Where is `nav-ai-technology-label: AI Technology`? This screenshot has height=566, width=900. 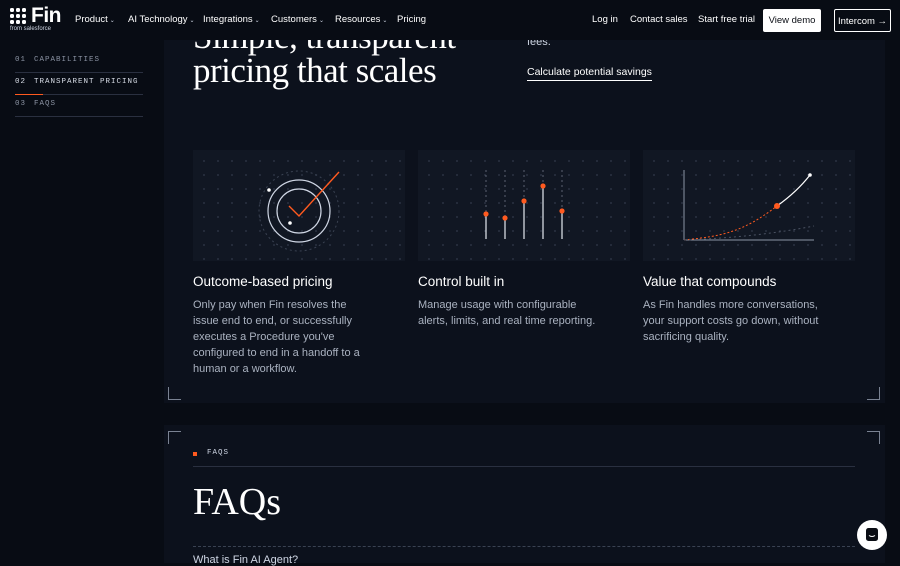 nav-ai-technology-label: AI Technology is located at coordinates (158, 19).